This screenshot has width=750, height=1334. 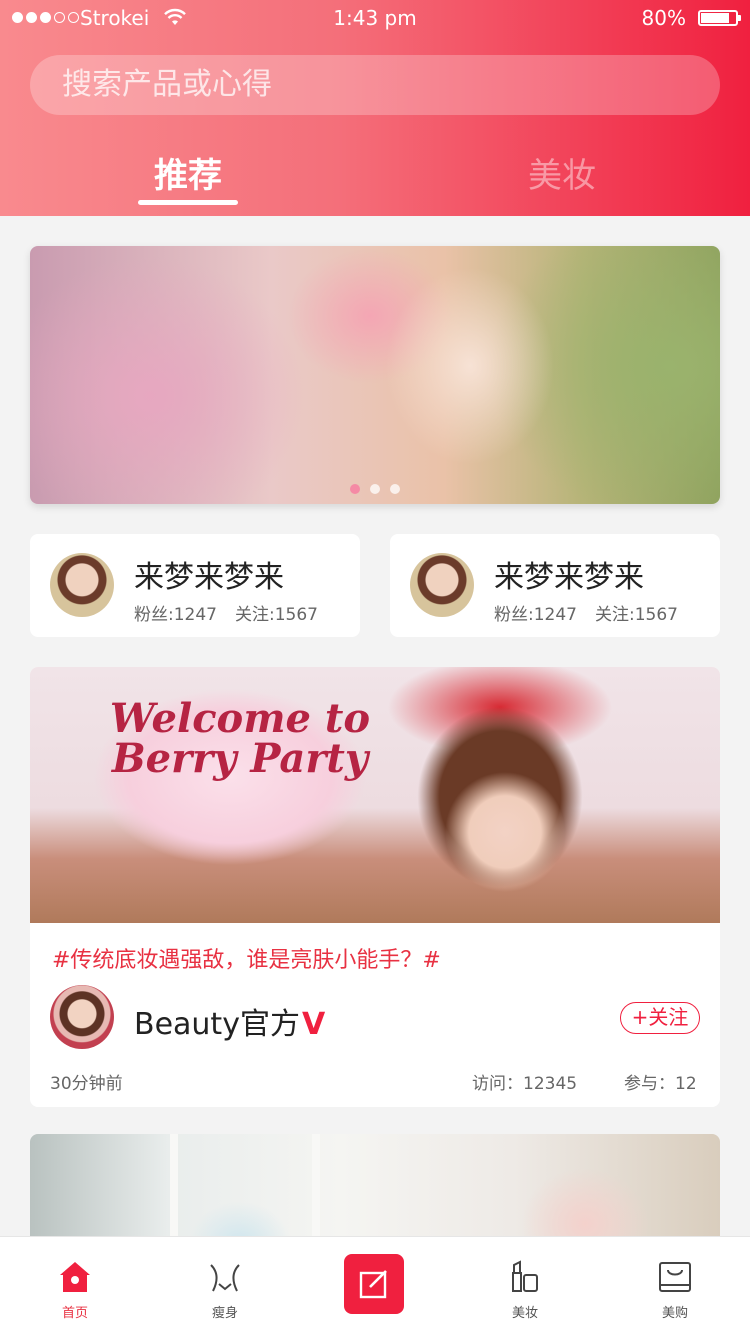 What do you see at coordinates (525, 1084) in the screenshot?
I see `visit-count: 访问：12345` at bounding box center [525, 1084].